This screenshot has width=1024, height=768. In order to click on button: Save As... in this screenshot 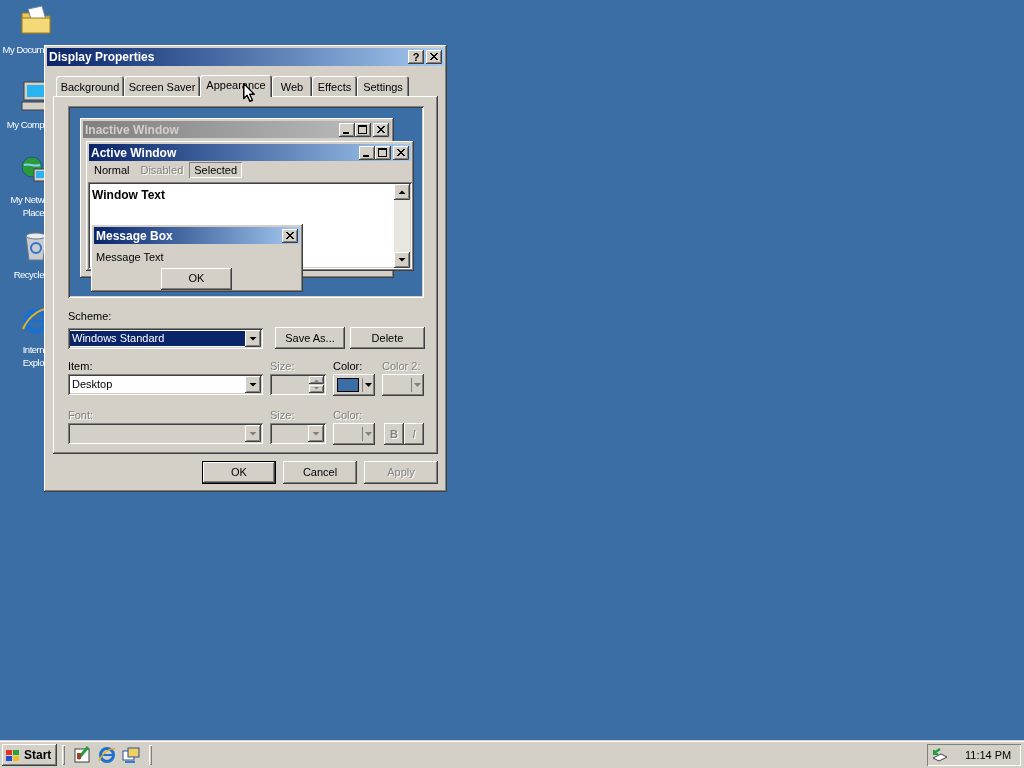, I will do `click(310, 338)`.